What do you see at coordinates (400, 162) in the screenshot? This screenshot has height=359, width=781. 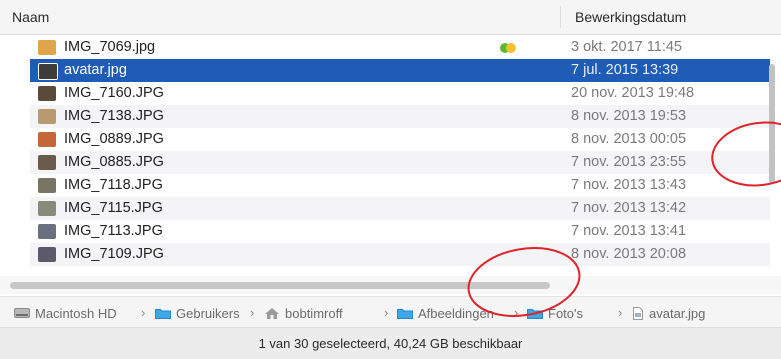 I see `file-row: IMG_0885.JPG 7 nov. 2013 23:55` at bounding box center [400, 162].